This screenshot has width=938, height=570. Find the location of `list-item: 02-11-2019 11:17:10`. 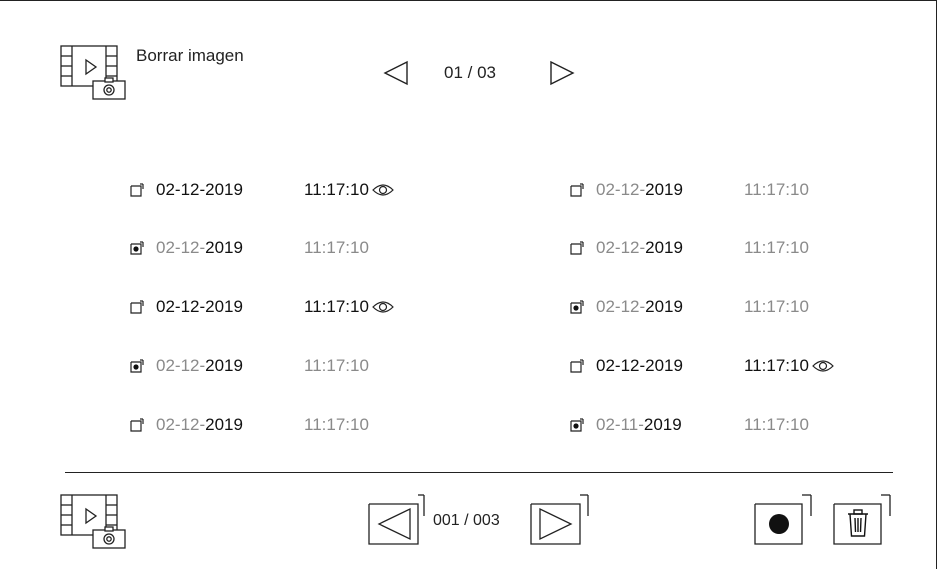

list-item: 02-11-2019 11:17:10 is located at coordinates (689, 425).